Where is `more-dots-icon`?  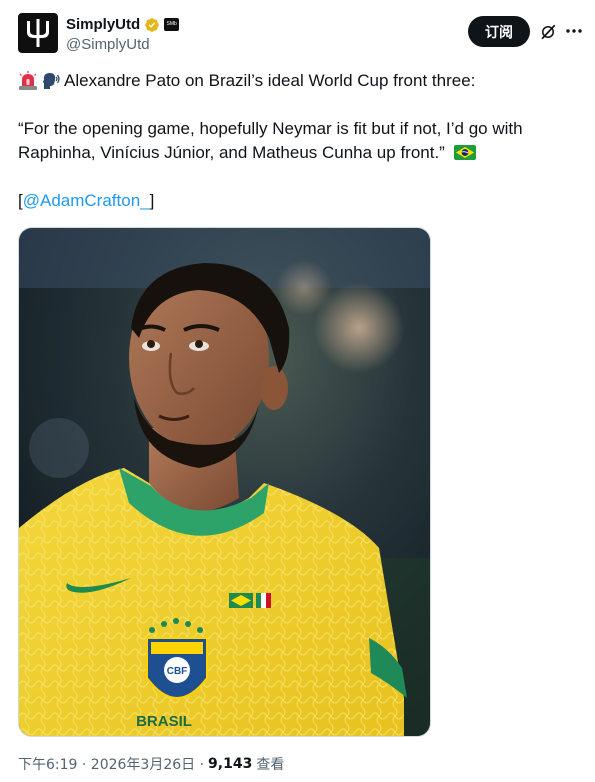
more-dots-icon is located at coordinates (574, 31).